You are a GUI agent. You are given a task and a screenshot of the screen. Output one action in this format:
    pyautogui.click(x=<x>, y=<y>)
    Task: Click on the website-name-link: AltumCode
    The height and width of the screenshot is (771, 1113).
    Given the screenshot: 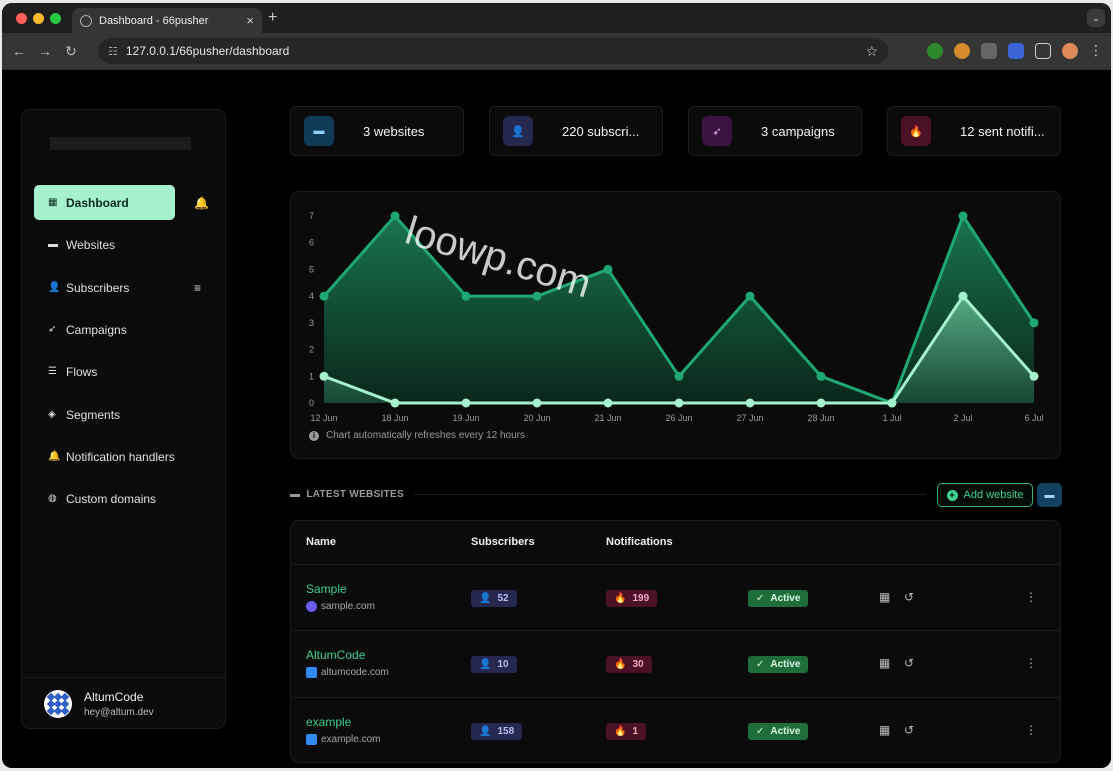 What is the action you would take?
    pyautogui.click(x=335, y=655)
    